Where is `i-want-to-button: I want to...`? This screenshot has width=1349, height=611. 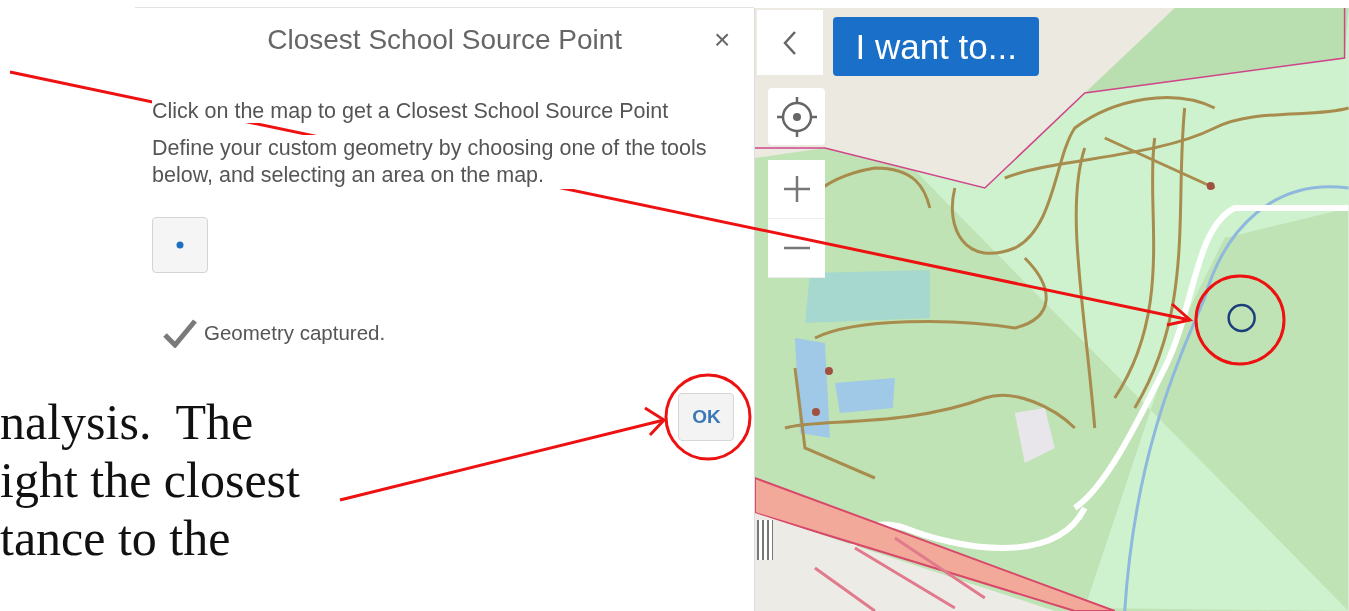 i-want-to-button: I want to... is located at coordinates (936, 46).